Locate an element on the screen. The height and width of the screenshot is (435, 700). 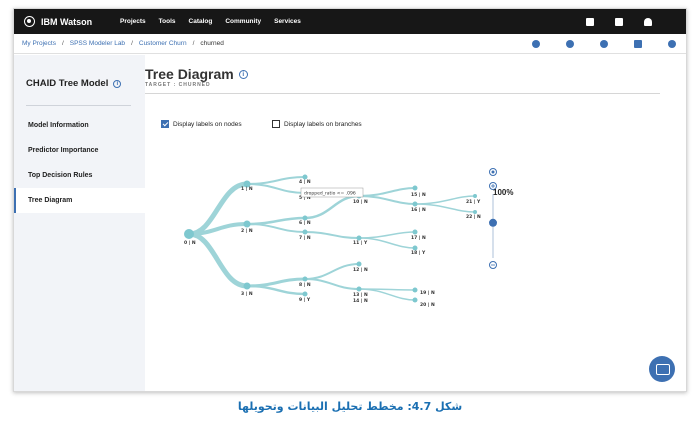
node-label: 8 | N is located at coordinates (305, 285).